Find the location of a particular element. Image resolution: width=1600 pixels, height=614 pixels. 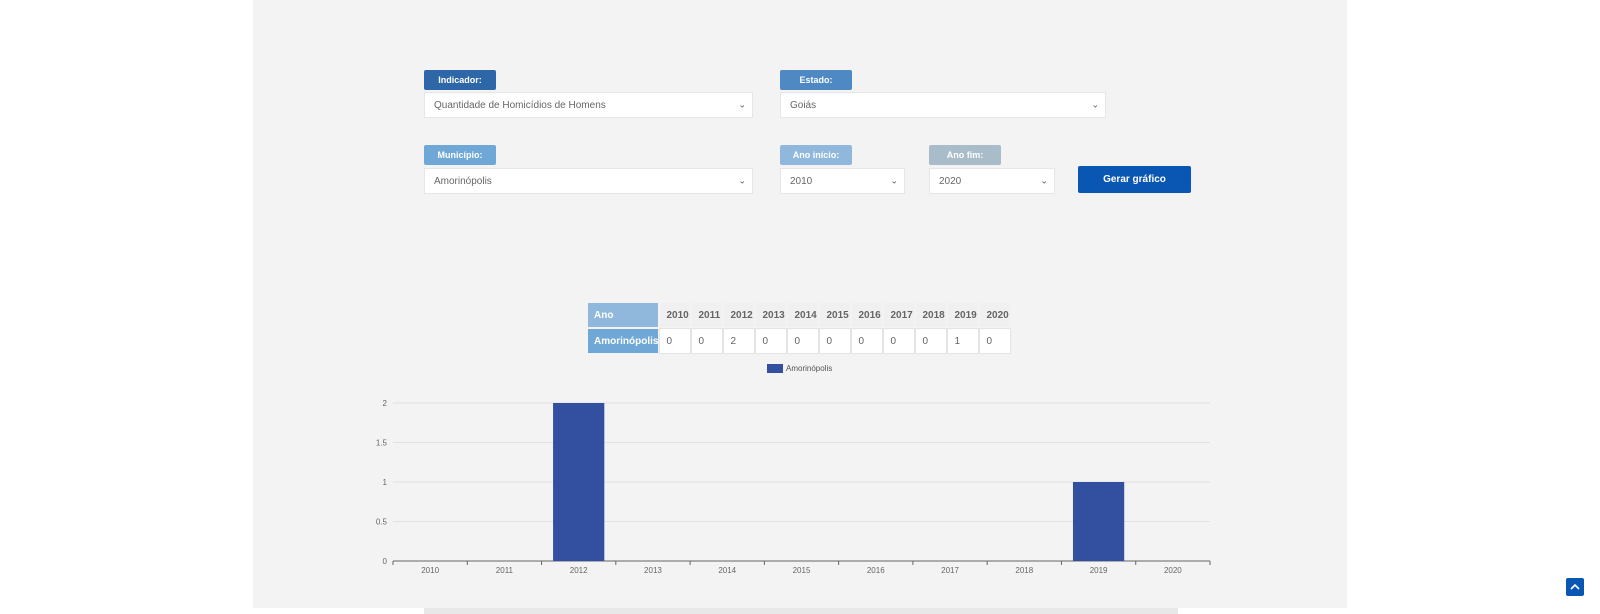

y-tick-label: 1.5 is located at coordinates (382, 443).